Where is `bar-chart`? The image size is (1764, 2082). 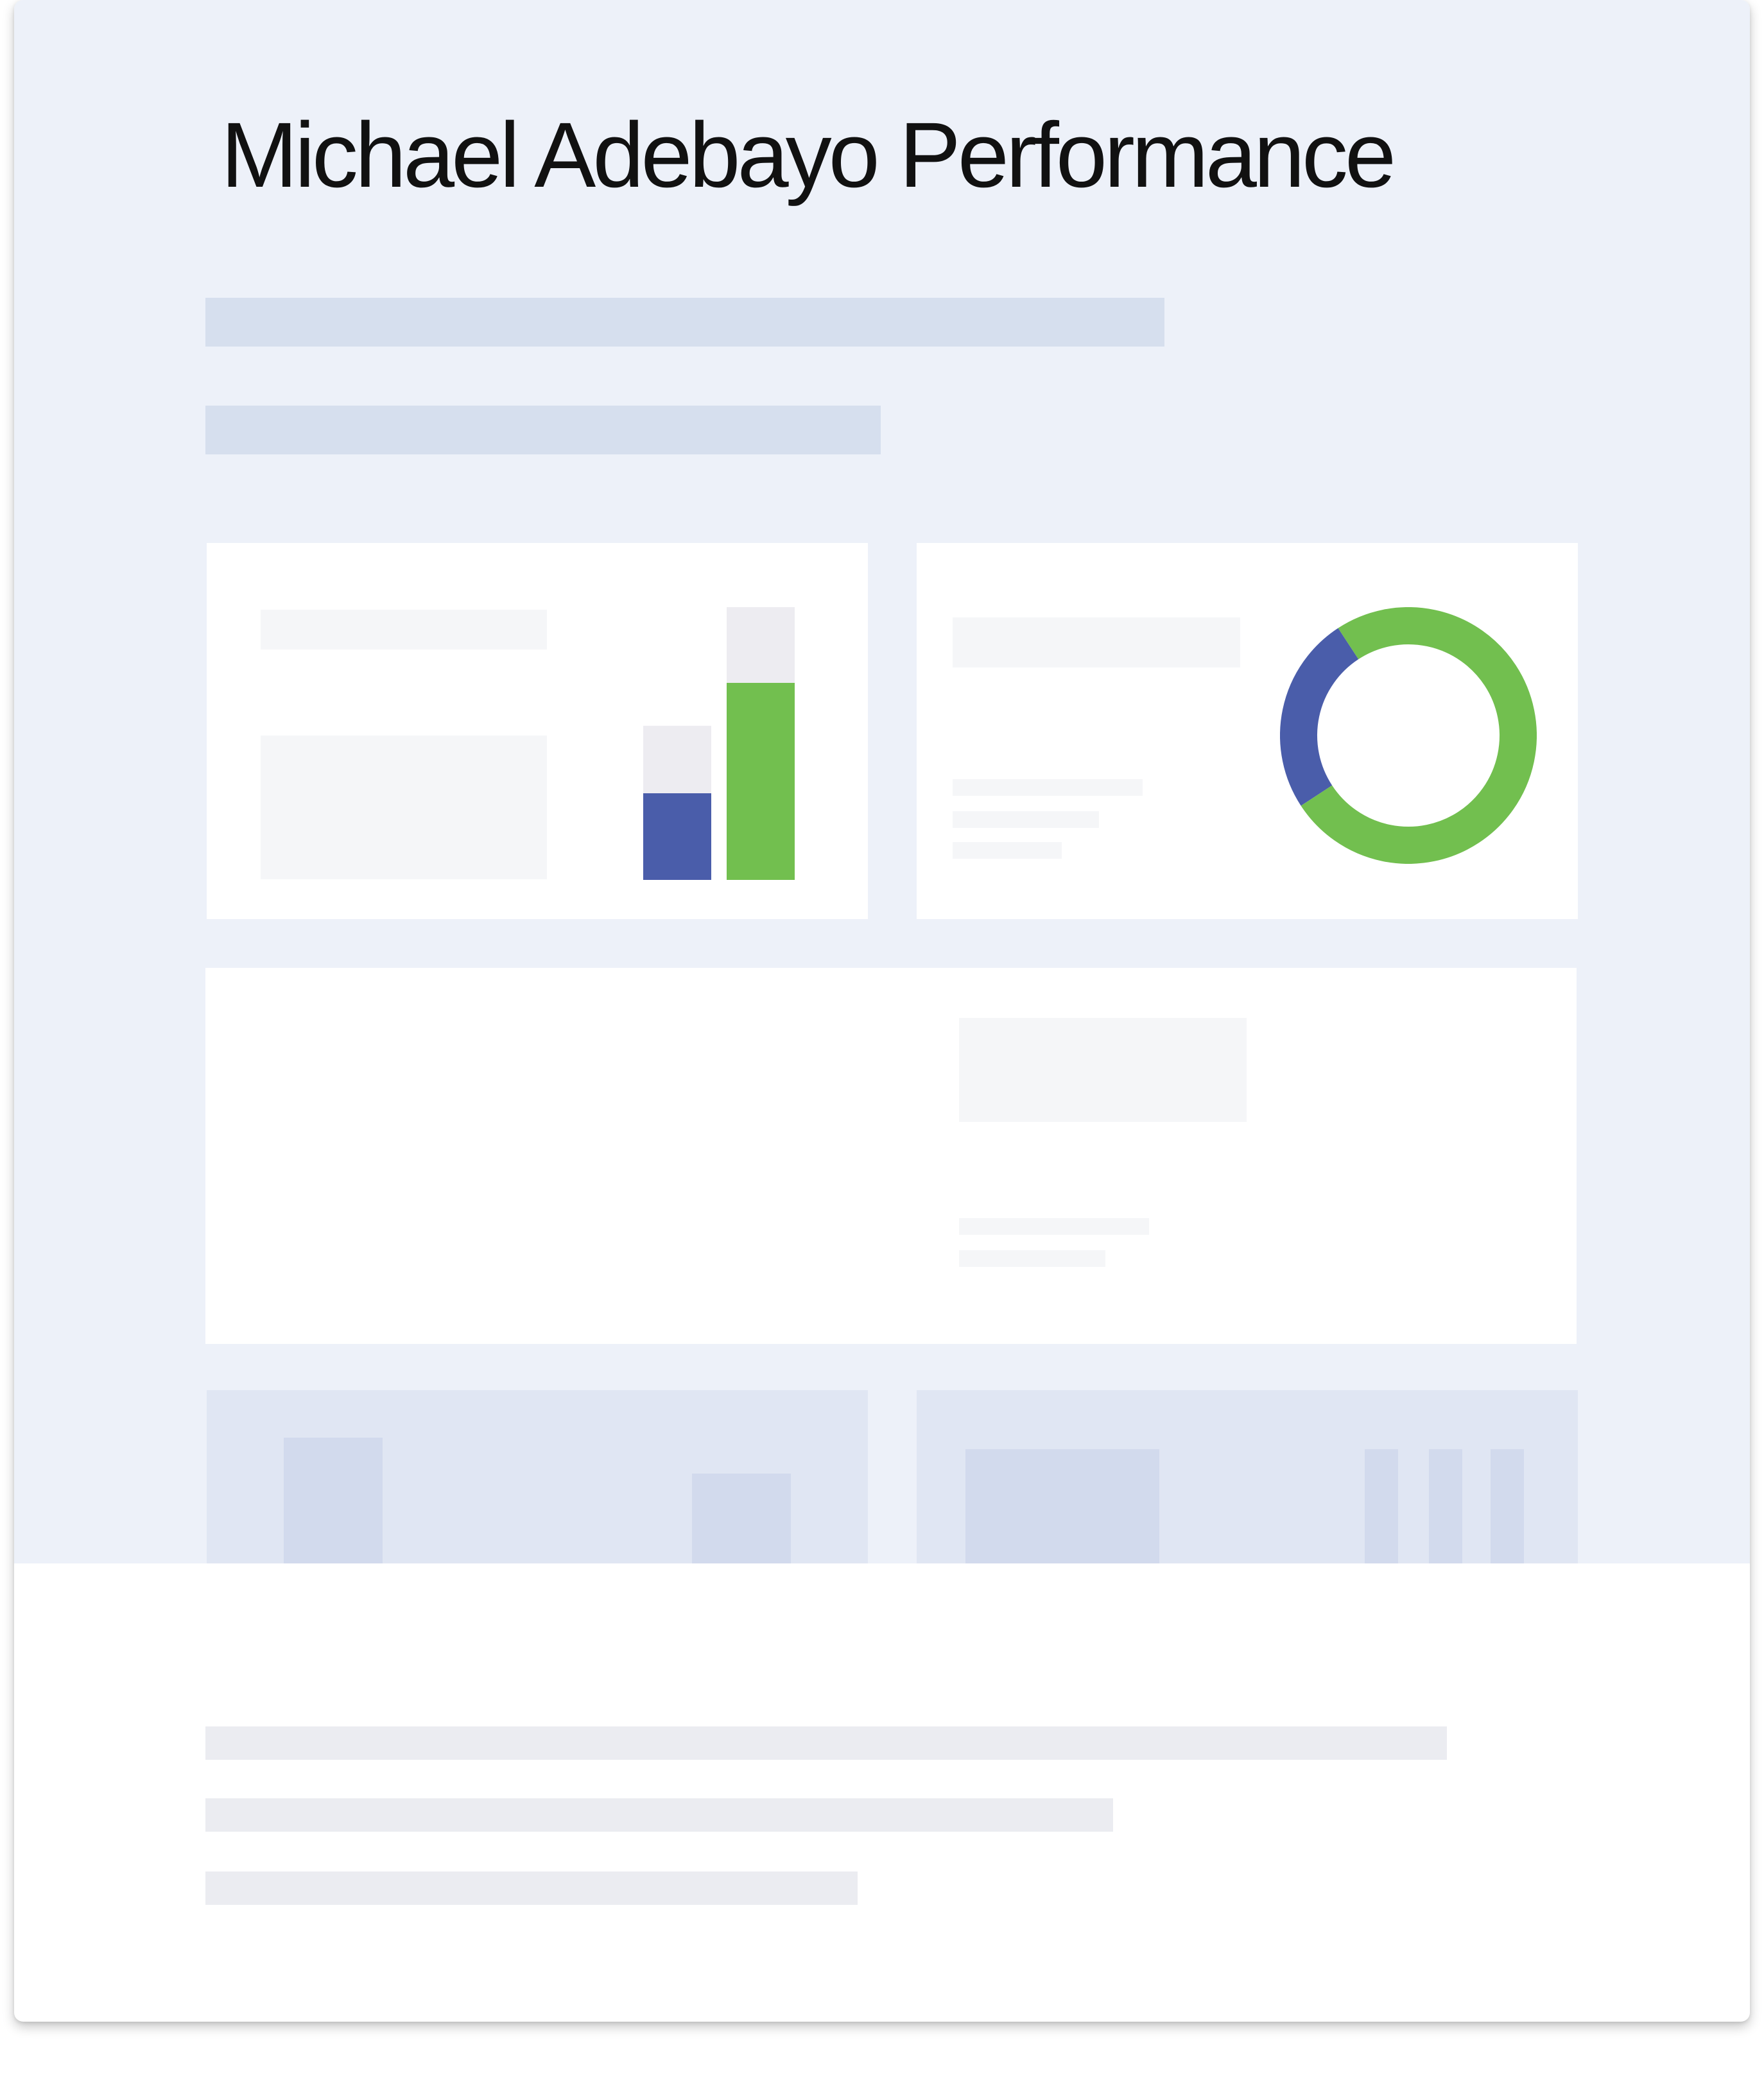
bar-chart is located at coordinates (719, 743).